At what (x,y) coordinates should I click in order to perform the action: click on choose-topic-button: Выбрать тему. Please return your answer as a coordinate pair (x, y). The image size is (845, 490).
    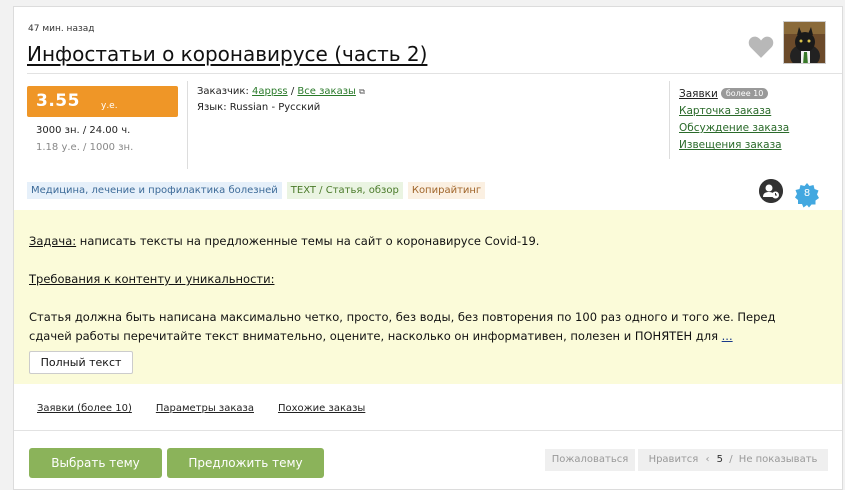
    Looking at the image, I should click on (95, 463).